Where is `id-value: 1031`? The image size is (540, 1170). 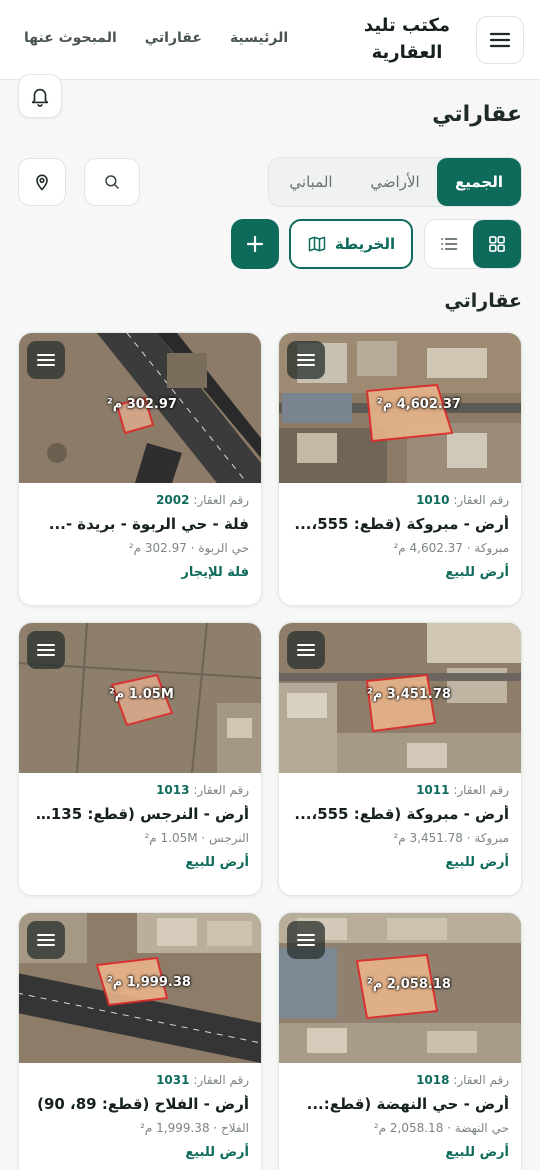
id-value: 1031 is located at coordinates (173, 1080).